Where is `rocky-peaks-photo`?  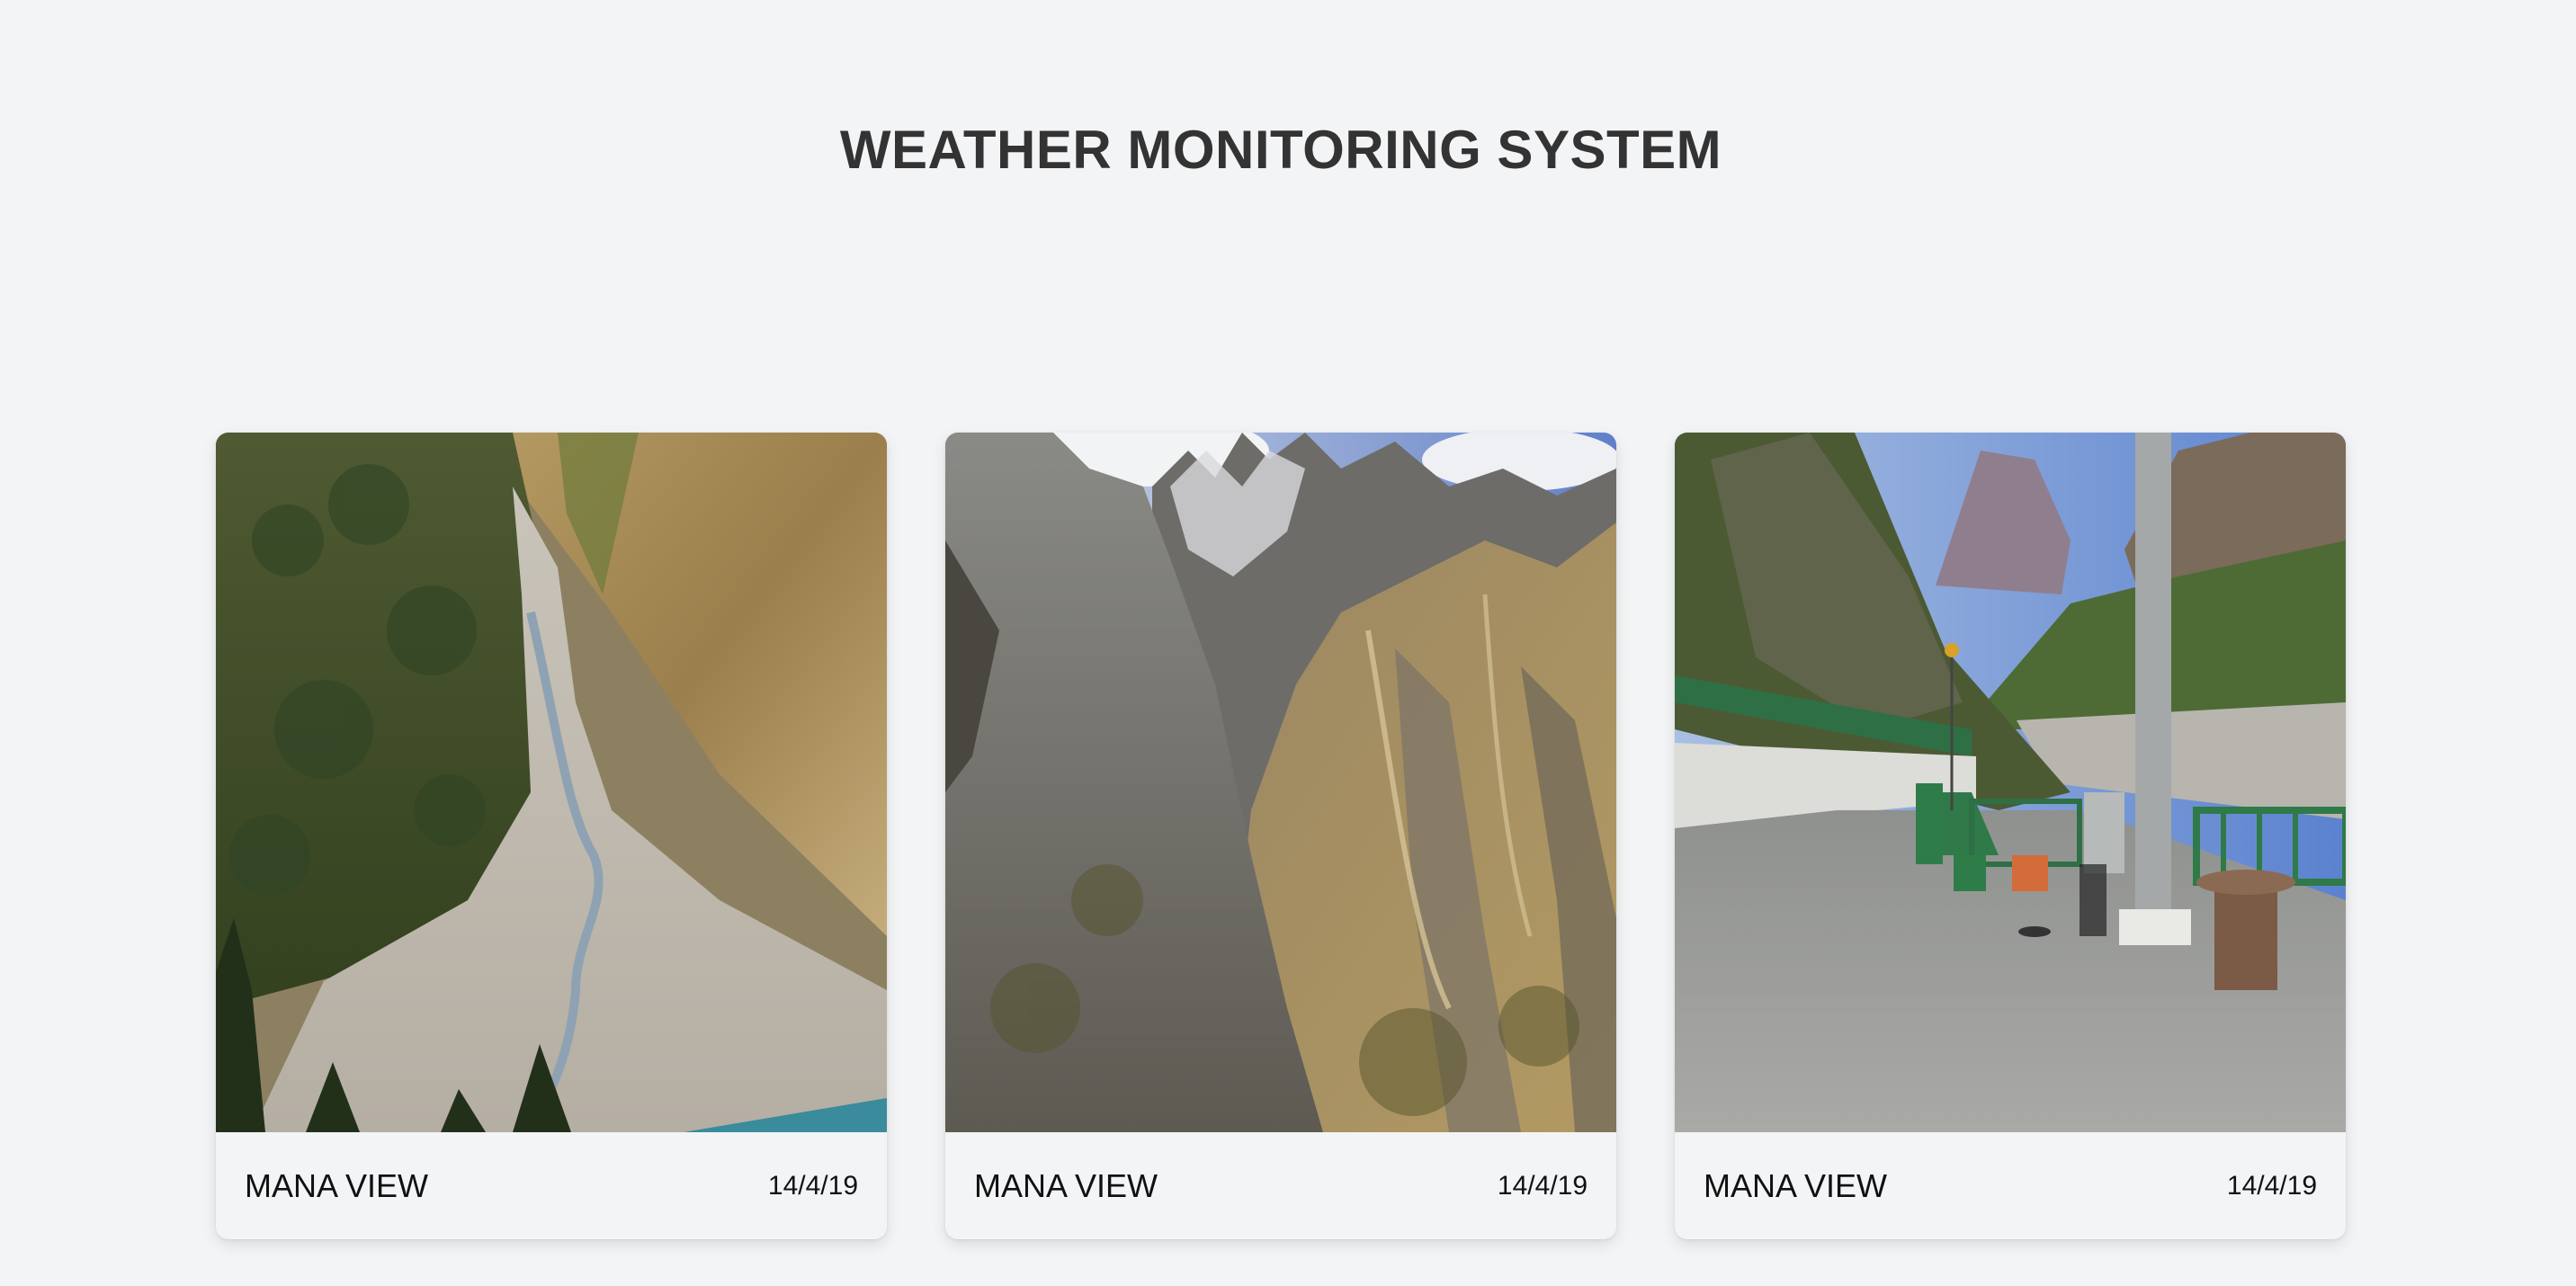
rocky-peaks-photo is located at coordinates (1280, 783).